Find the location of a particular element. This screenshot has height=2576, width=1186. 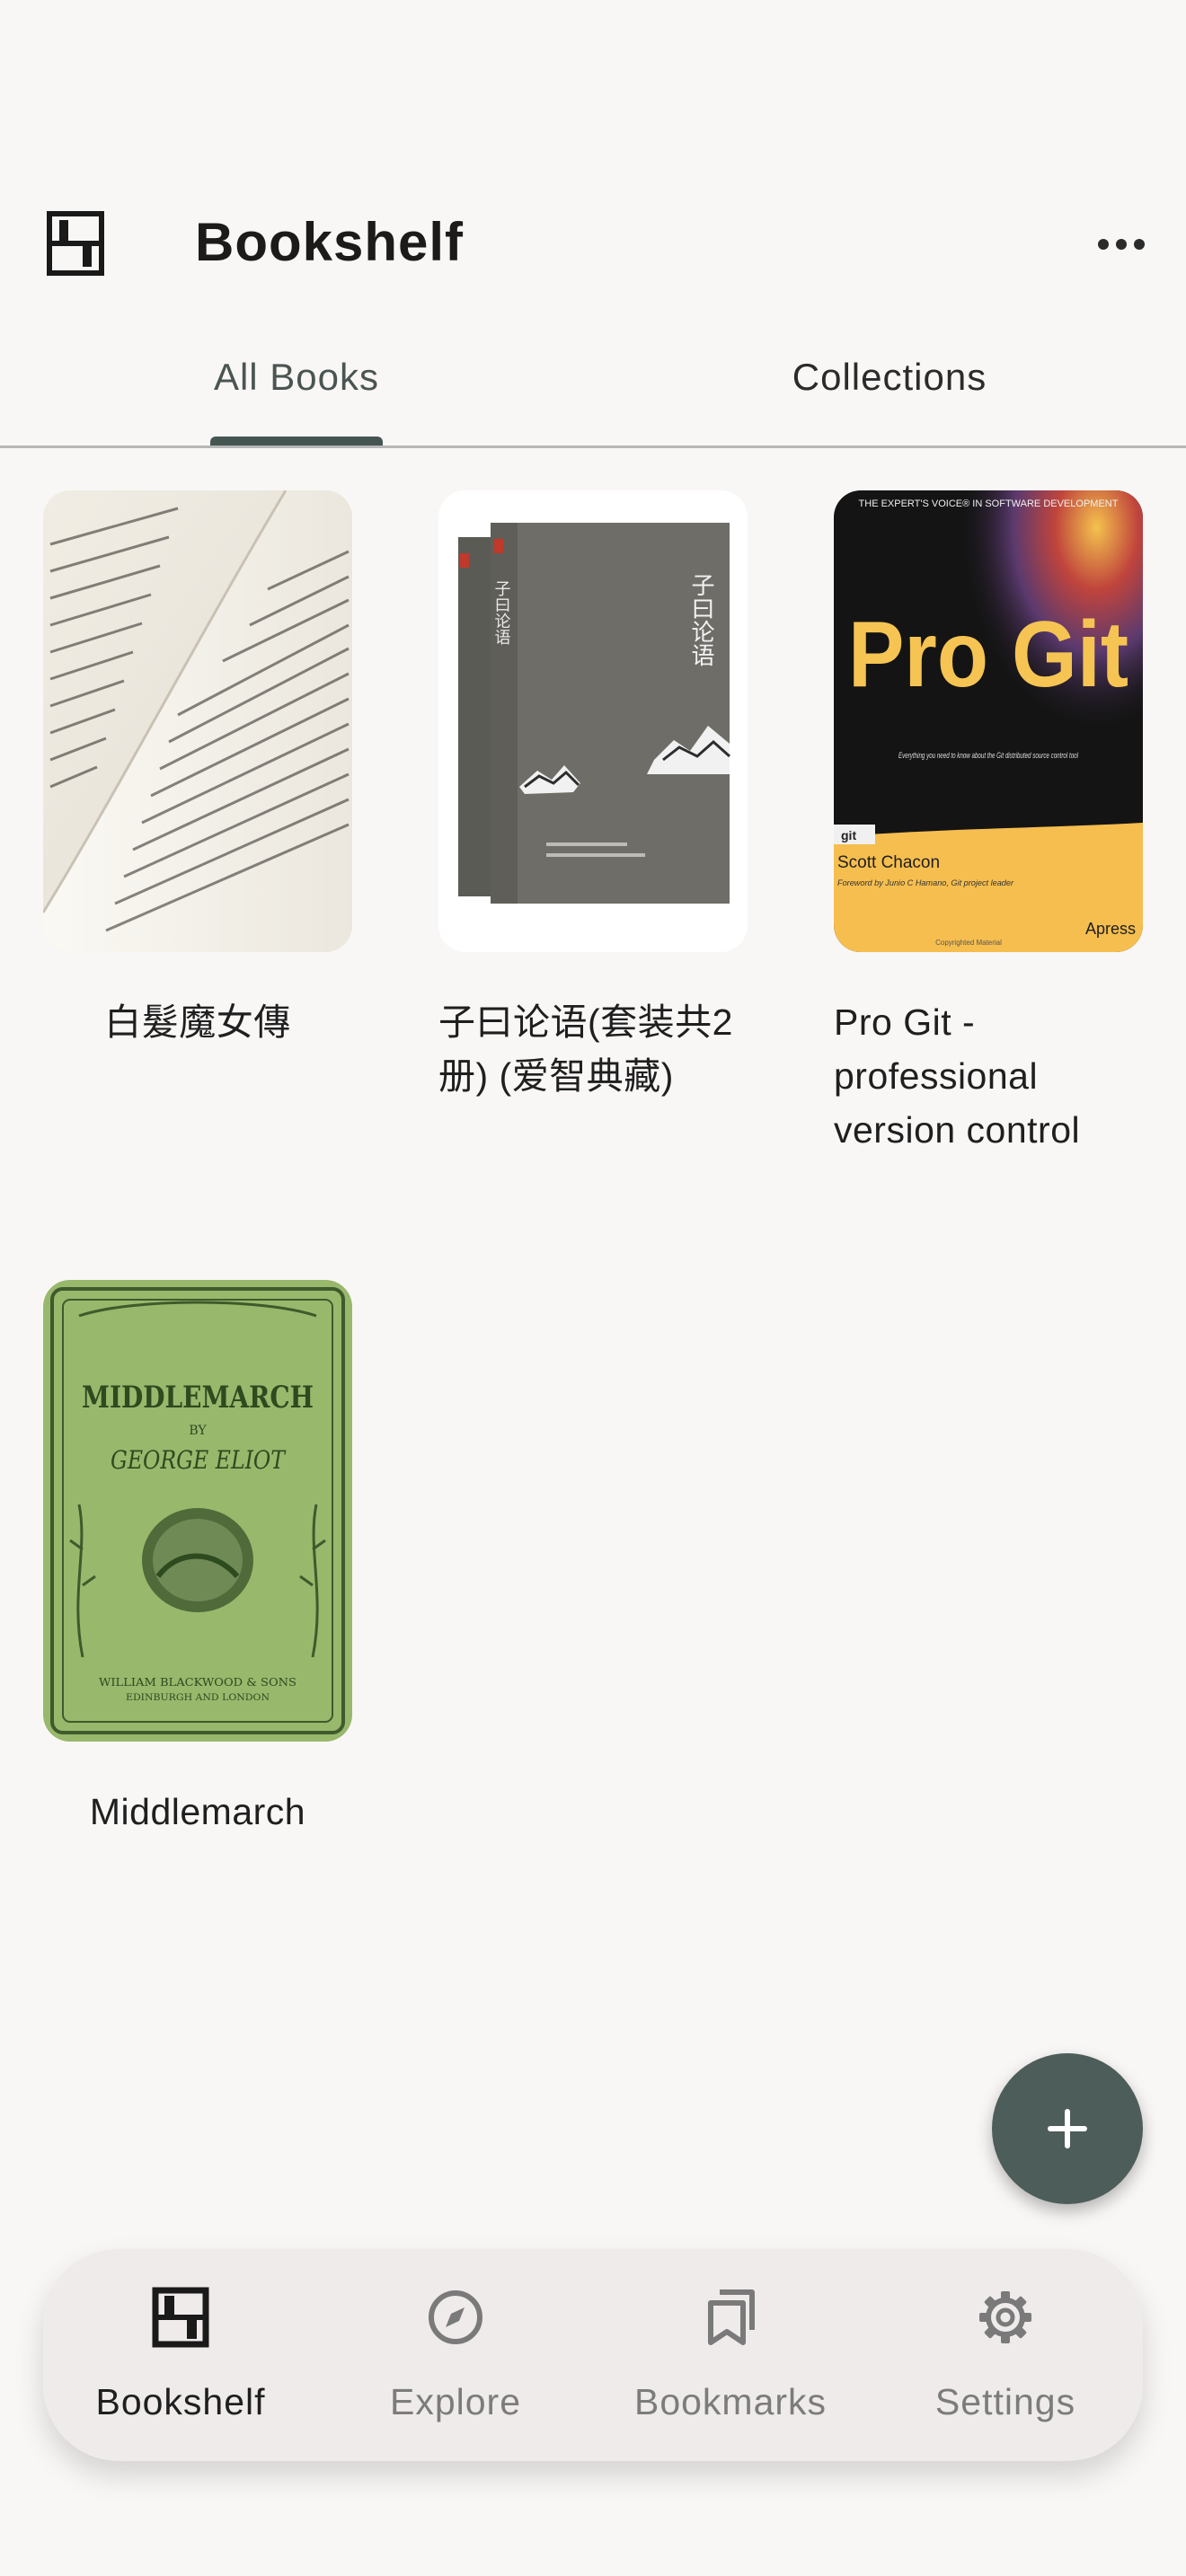

book-card: 子曰论语 子曰论语 子曰论语(套装共2册) (爱智典藏) is located at coordinates (593, 796).